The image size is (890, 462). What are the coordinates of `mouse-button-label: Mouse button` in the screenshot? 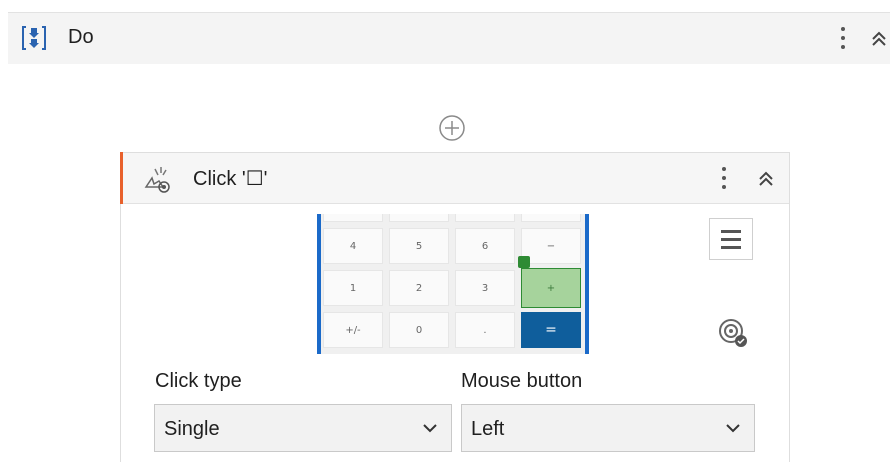 It's located at (522, 381).